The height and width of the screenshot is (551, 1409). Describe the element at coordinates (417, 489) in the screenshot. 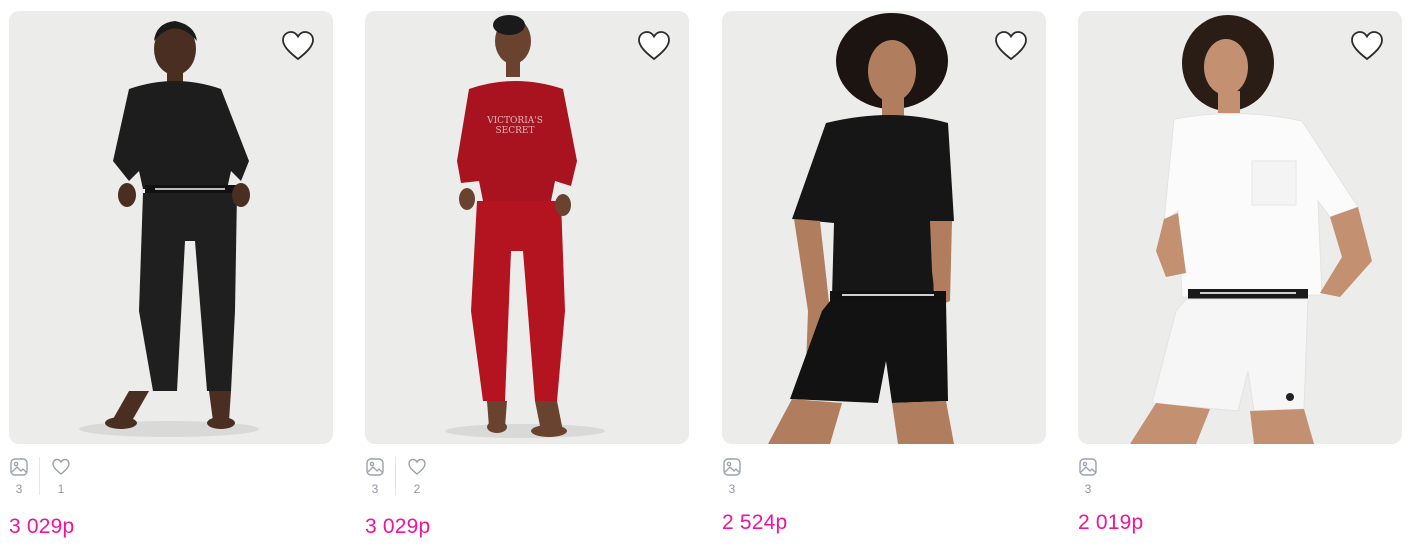

I see `like-count-value: 2` at that location.